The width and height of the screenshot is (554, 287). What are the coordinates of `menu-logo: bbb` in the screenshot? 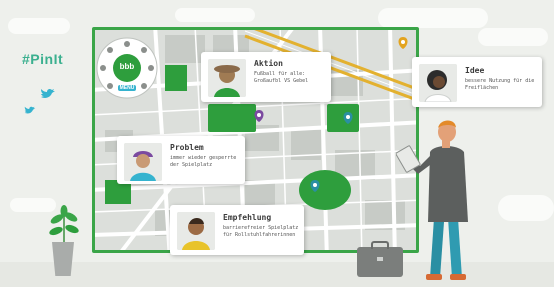 It's located at (127, 66).